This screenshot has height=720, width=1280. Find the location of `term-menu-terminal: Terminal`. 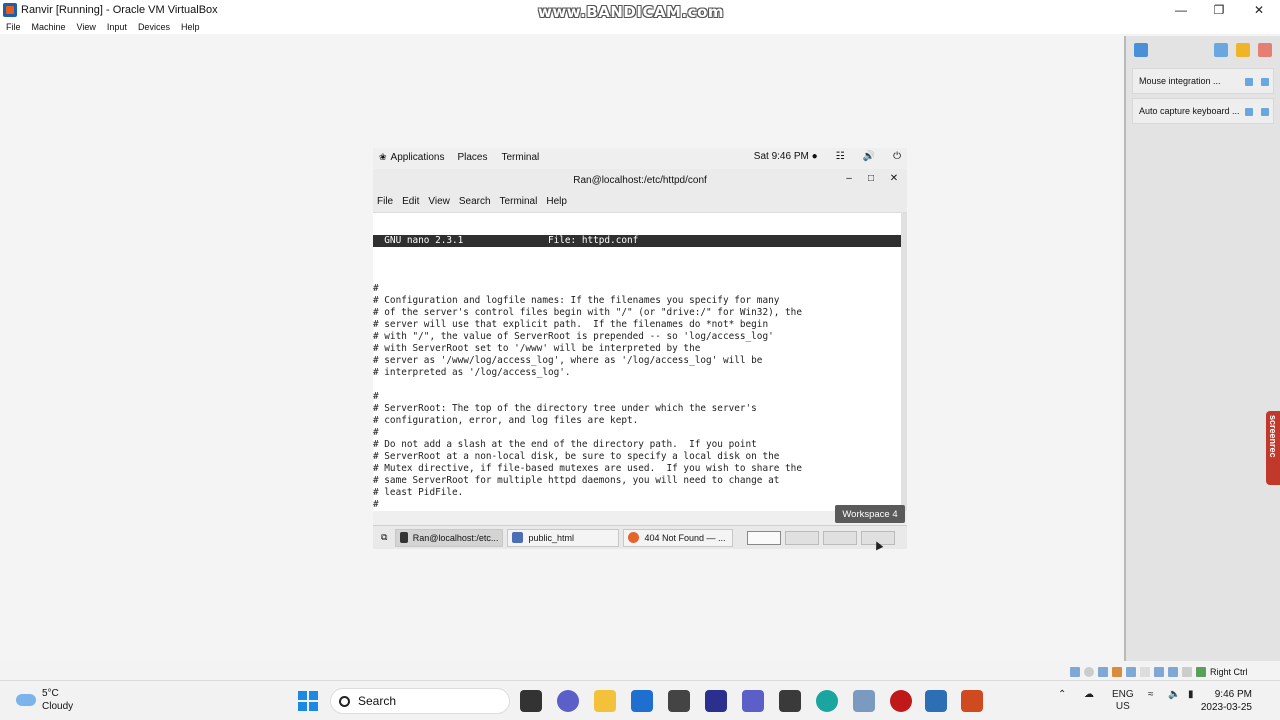

term-menu-terminal: Terminal is located at coordinates (519, 201).